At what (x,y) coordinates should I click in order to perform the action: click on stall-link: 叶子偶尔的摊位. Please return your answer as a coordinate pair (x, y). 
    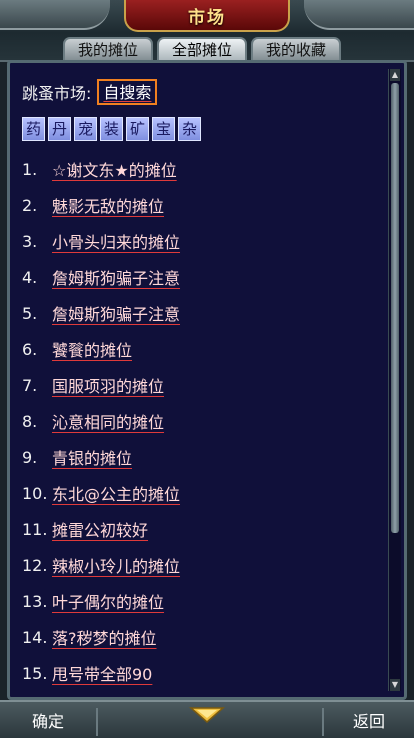
    Looking at the image, I should click on (108, 601).